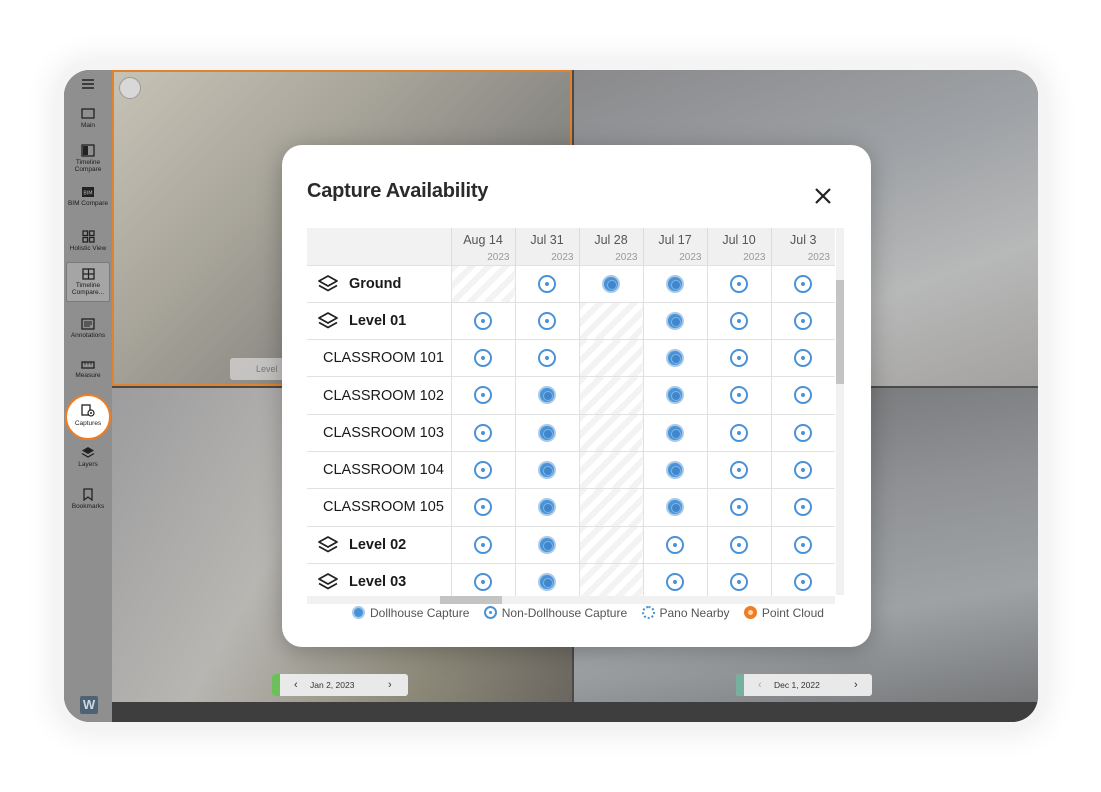 The image size is (1101, 792). I want to click on hamburger-icon, so click(88, 84).